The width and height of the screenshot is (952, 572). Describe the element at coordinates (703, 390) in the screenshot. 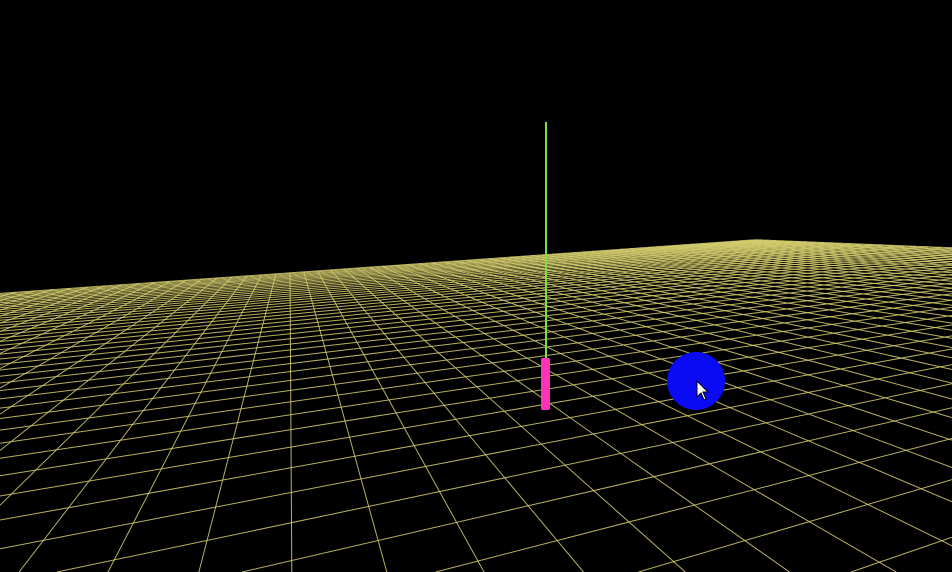

I see `mouse-cursor-icon` at that location.